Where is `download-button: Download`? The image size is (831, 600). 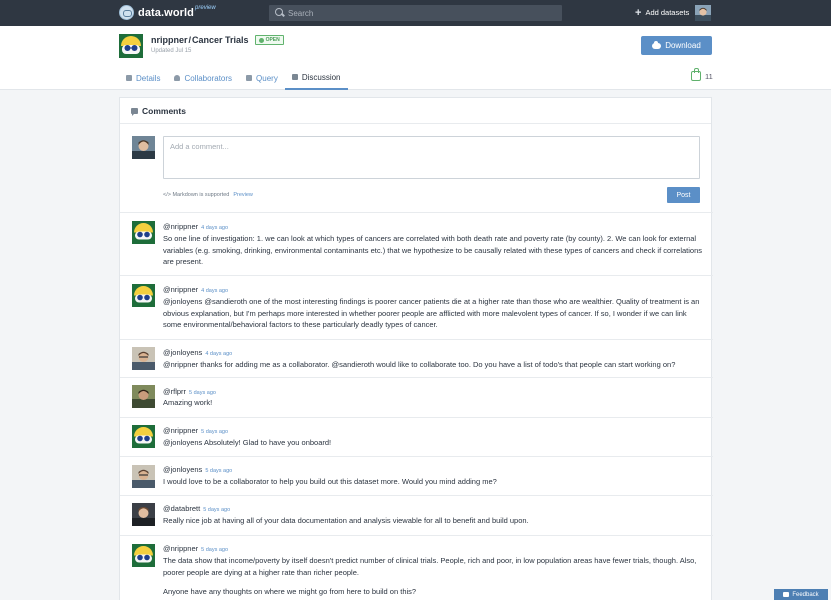
download-button: Download is located at coordinates (676, 45).